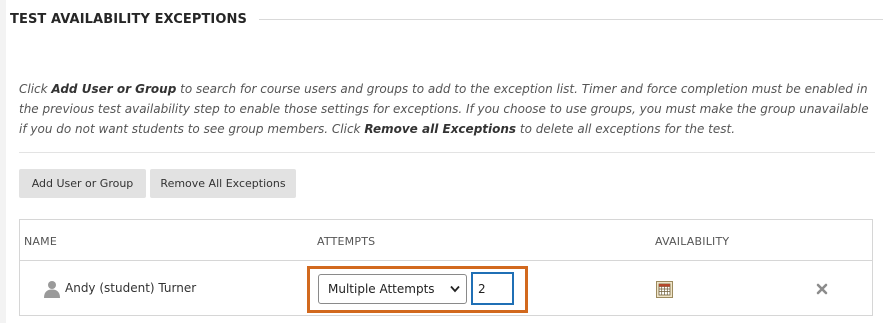 The image size is (883, 323). I want to click on remove-all-exceptions-button: Remove All Exceptions, so click(223, 183).